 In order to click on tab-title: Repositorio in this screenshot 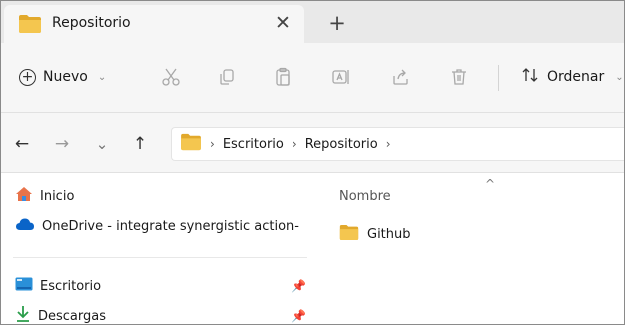, I will do `click(91, 23)`.